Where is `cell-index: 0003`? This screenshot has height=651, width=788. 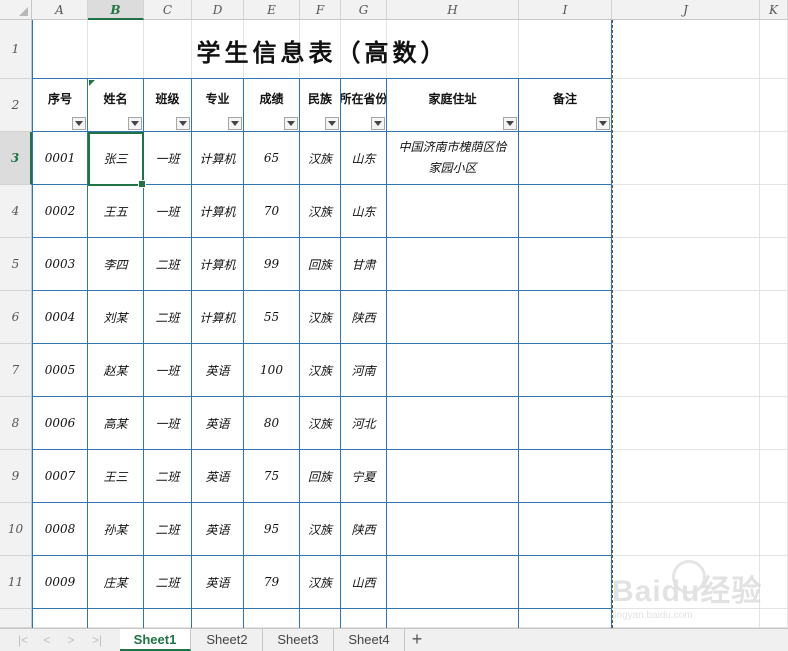
cell-index: 0003 is located at coordinates (60, 264).